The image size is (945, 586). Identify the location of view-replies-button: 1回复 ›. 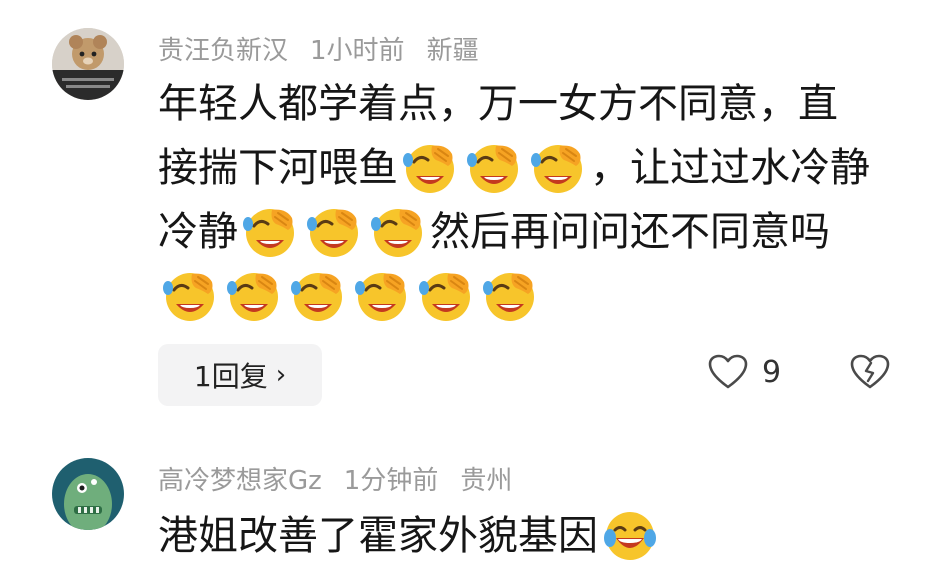
(240, 375).